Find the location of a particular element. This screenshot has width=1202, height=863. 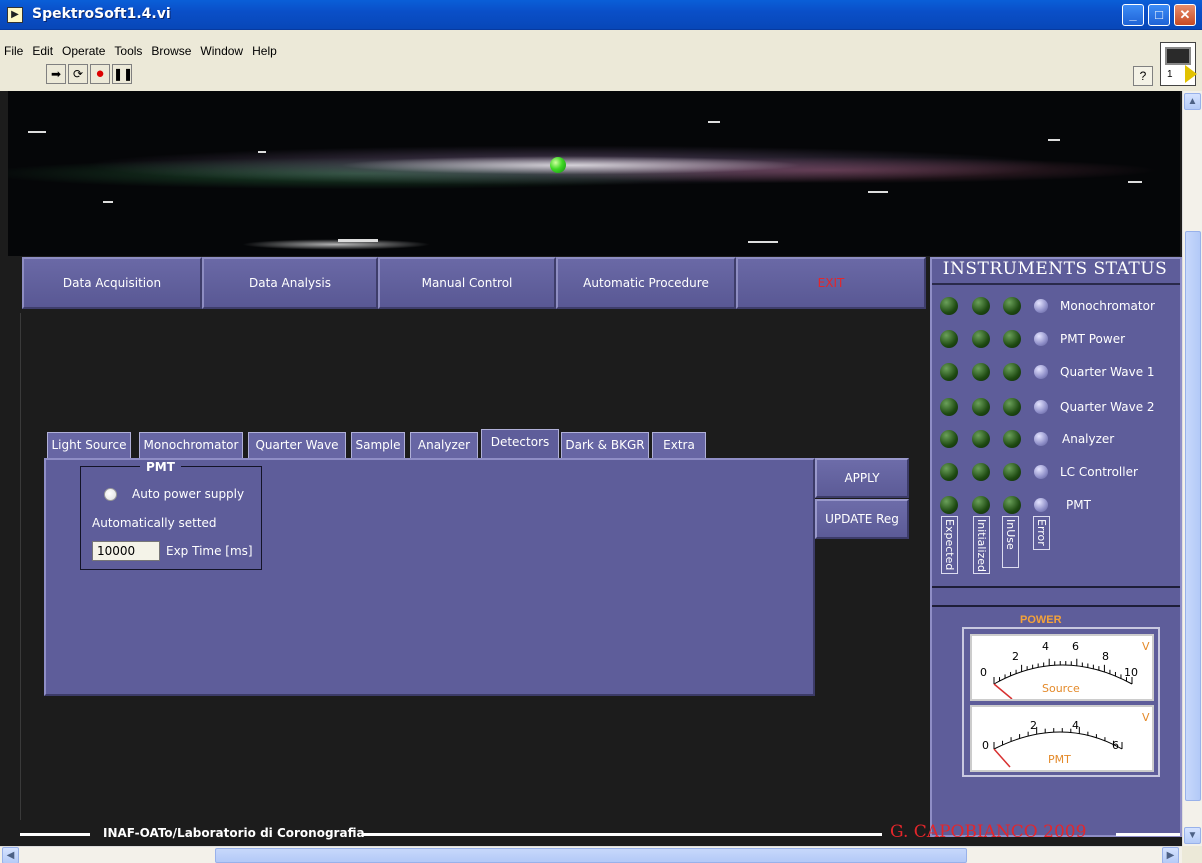

column-inuse-label: InUse is located at coordinates (1010, 542).